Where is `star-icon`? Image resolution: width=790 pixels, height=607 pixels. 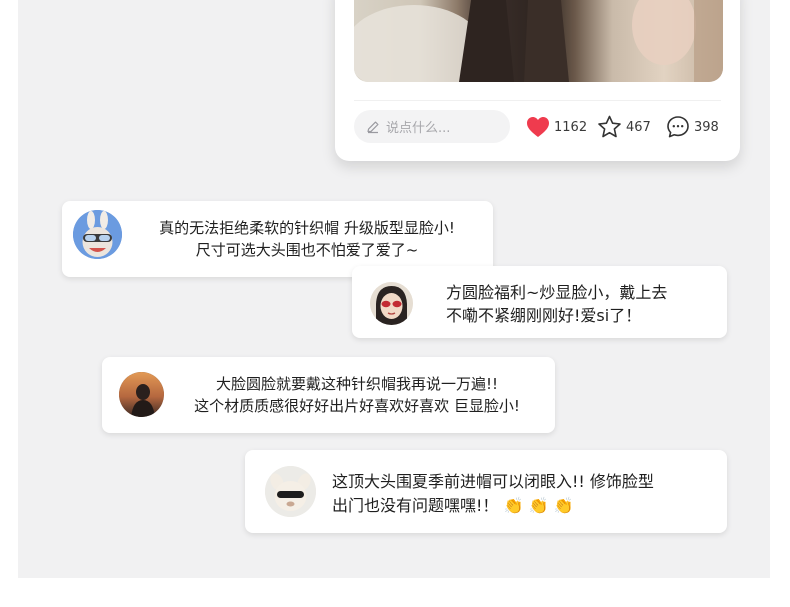 star-icon is located at coordinates (609, 126).